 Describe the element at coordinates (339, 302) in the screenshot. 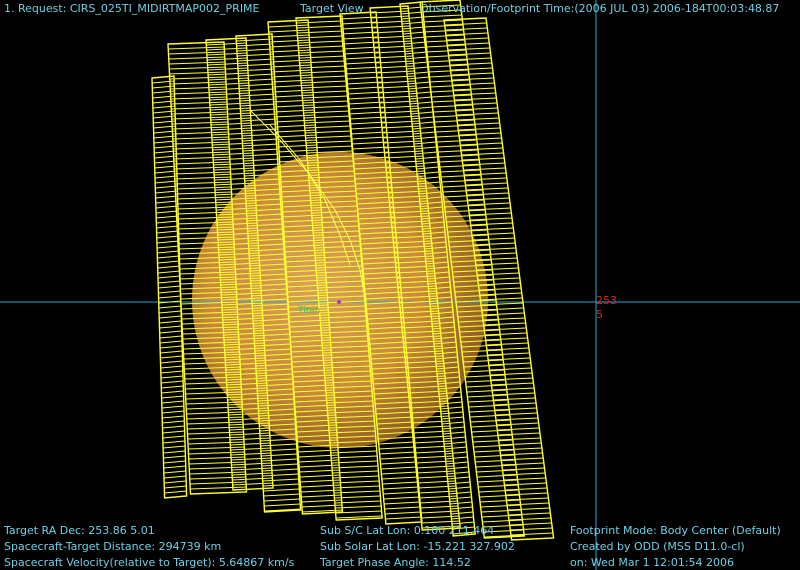

I see `sub-spacecraft-point` at that location.